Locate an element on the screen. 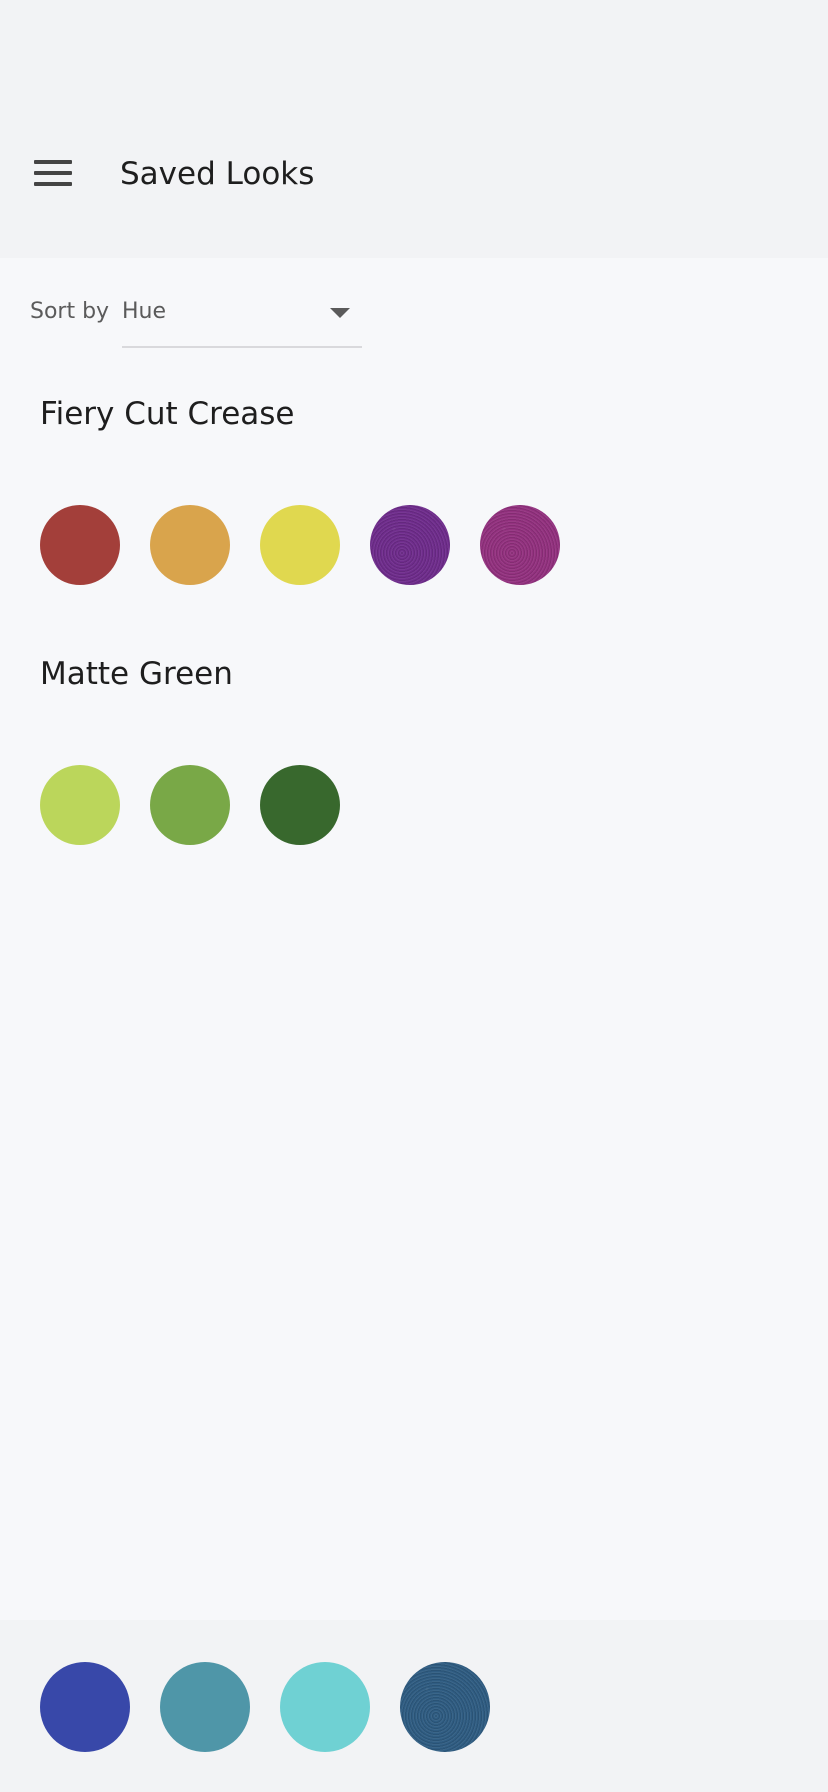  page-title: Saved Looks is located at coordinates (217, 174).